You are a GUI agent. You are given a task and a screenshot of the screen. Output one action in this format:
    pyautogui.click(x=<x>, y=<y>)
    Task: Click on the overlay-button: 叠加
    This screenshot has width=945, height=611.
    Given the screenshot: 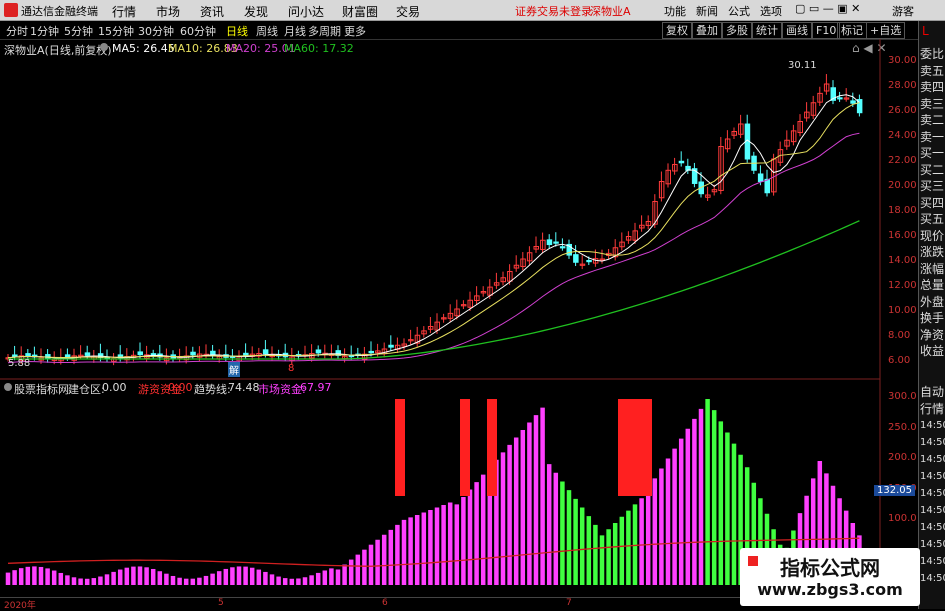 What is the action you would take?
    pyautogui.click(x=707, y=30)
    